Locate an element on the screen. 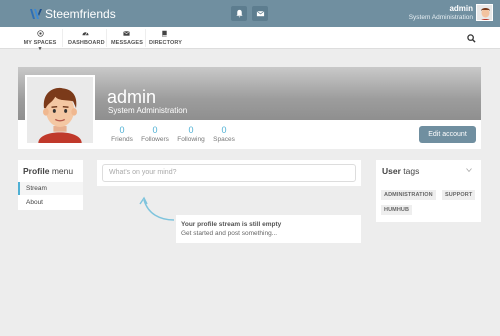  menu-item-about: About is located at coordinates (50, 202).